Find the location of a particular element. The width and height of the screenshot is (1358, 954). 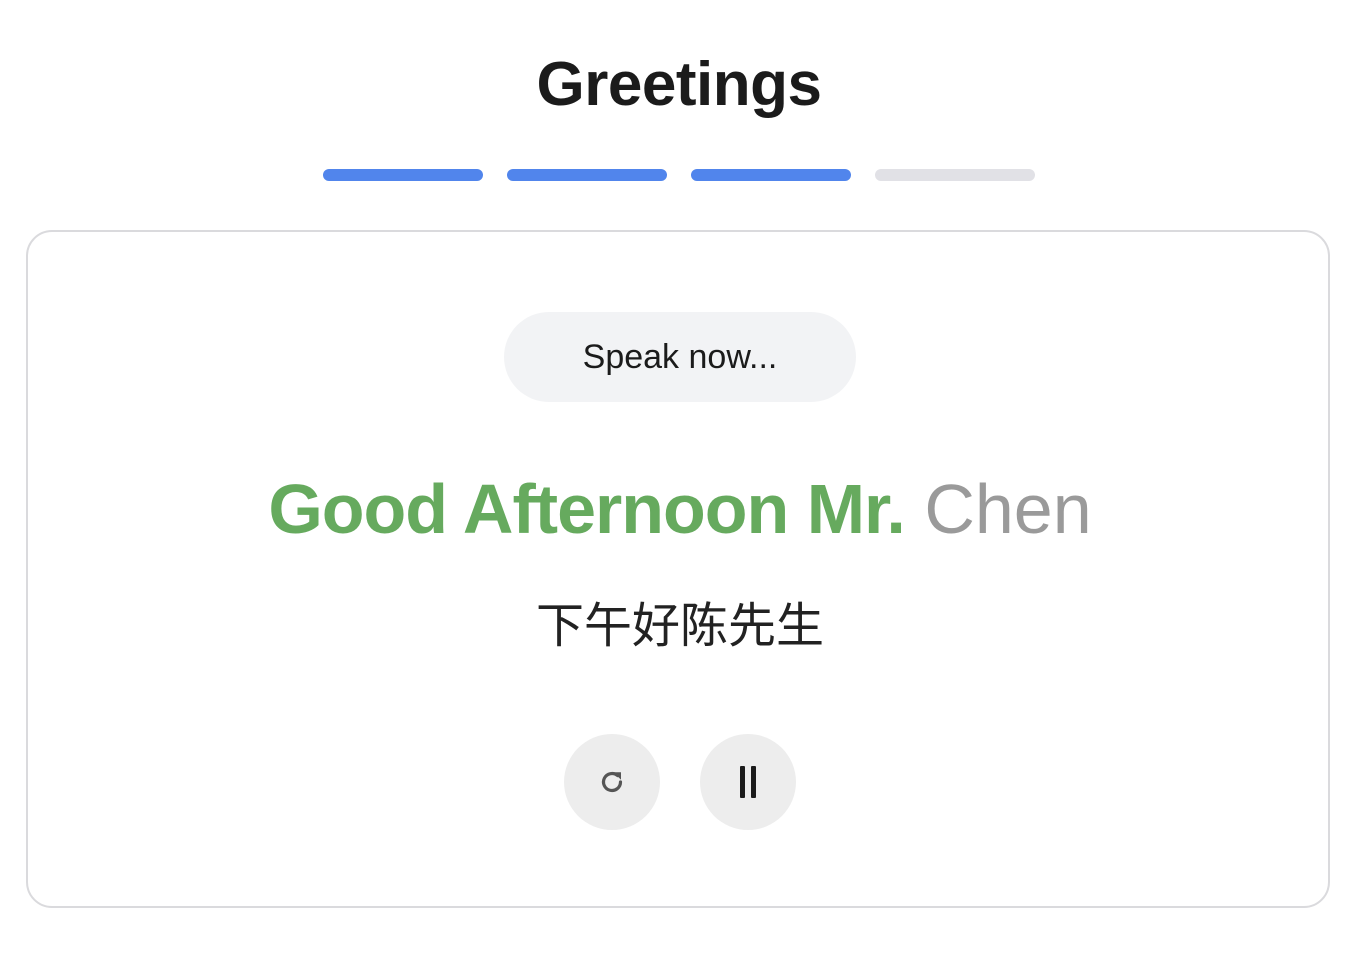

progress-bar is located at coordinates (679, 175).